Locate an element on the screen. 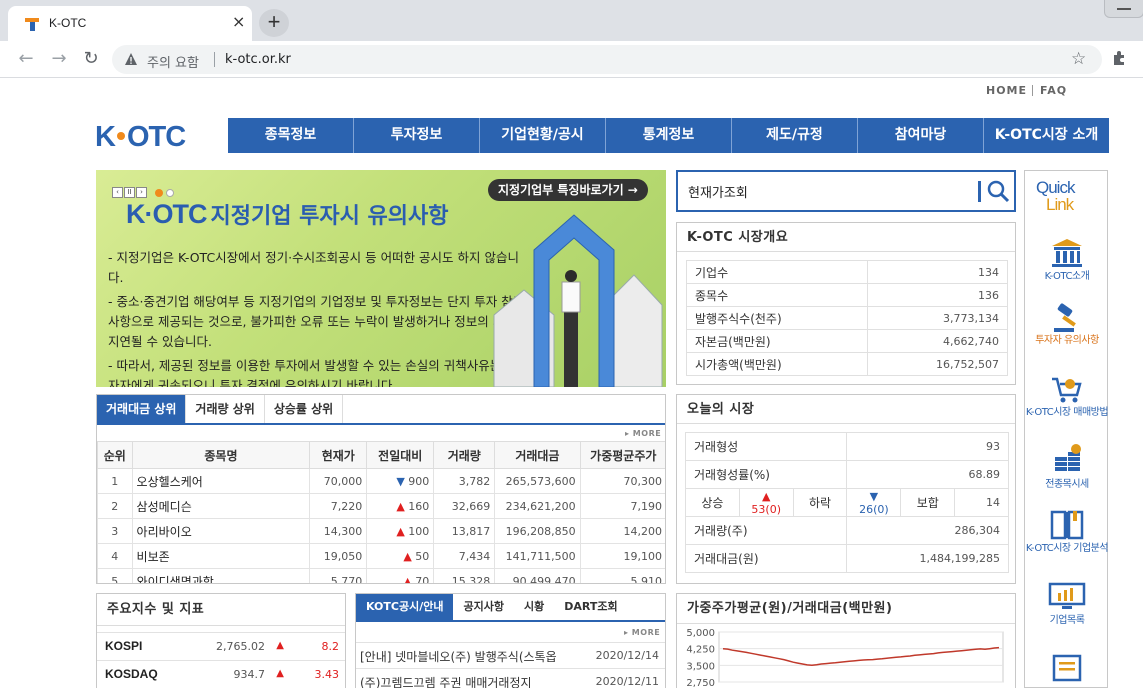 This screenshot has width=1143, height=688. banner-next-button: › is located at coordinates (141, 192).